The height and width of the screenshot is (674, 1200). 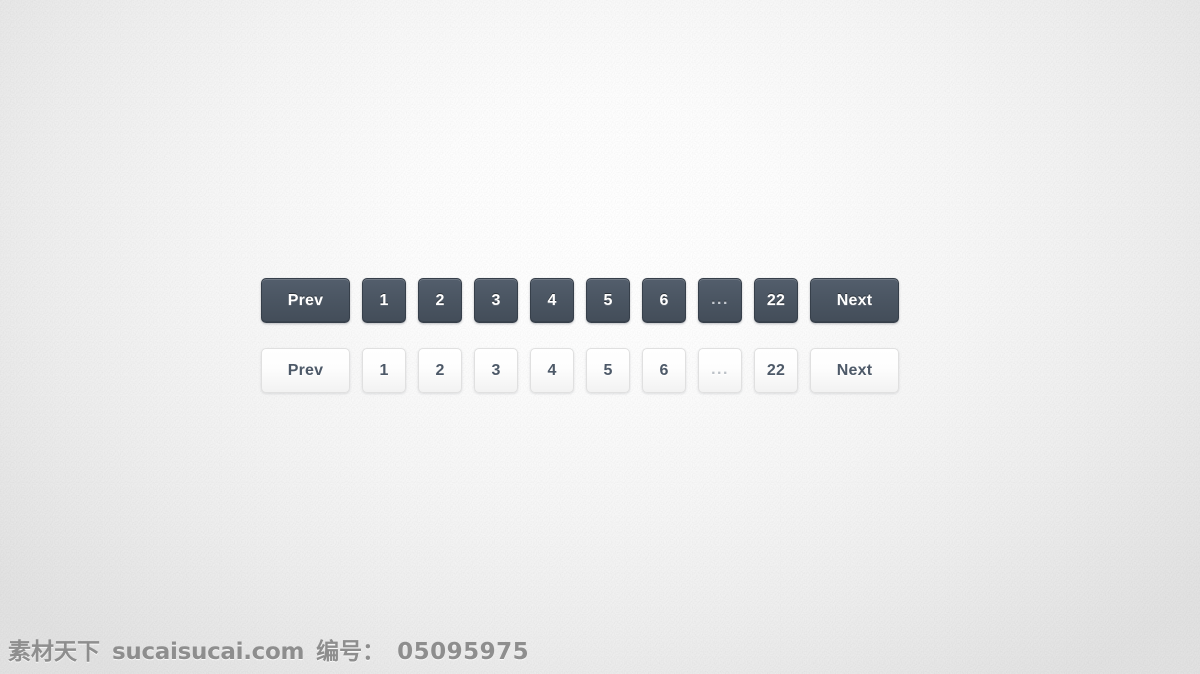 I want to click on pagination-dark-page-2-label: 2, so click(x=440, y=300).